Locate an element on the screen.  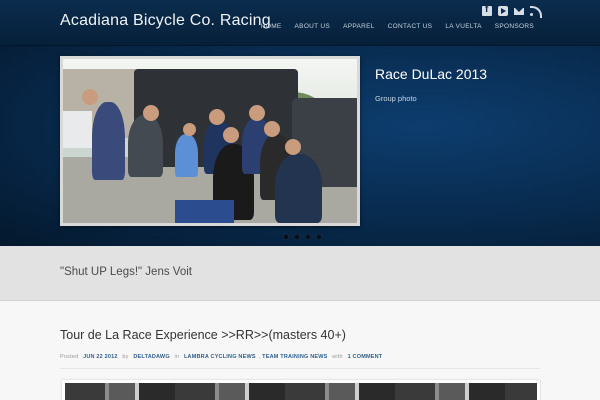
nav-item-apparel: APPAREL is located at coordinates (359, 26).